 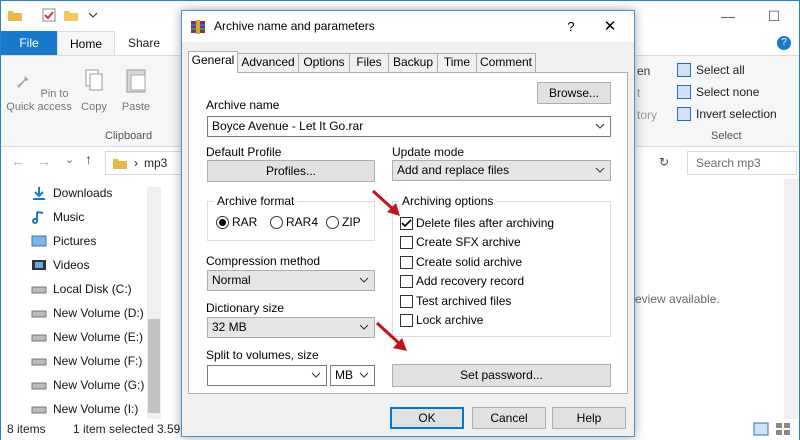 I want to click on close-icon: ✕, so click(x=610, y=26).